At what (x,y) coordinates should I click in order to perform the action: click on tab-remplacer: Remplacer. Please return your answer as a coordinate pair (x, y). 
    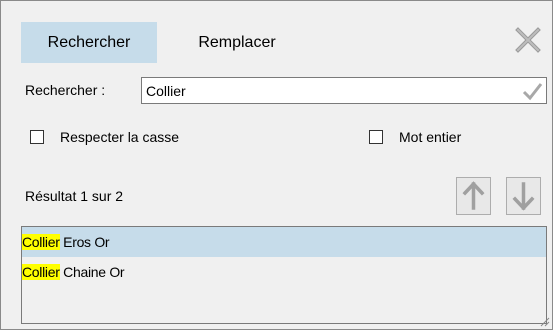
    Looking at the image, I should click on (237, 42).